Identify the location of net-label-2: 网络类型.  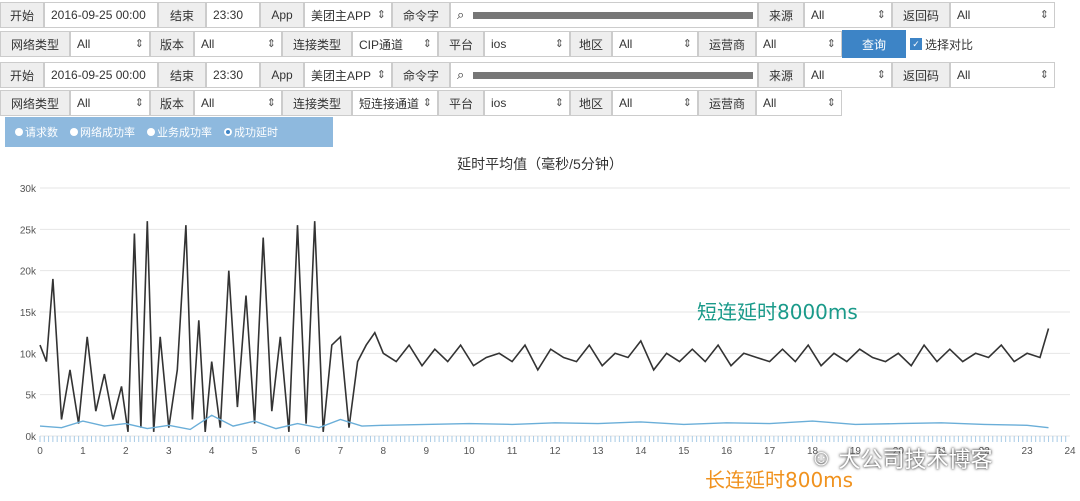
(35, 103).